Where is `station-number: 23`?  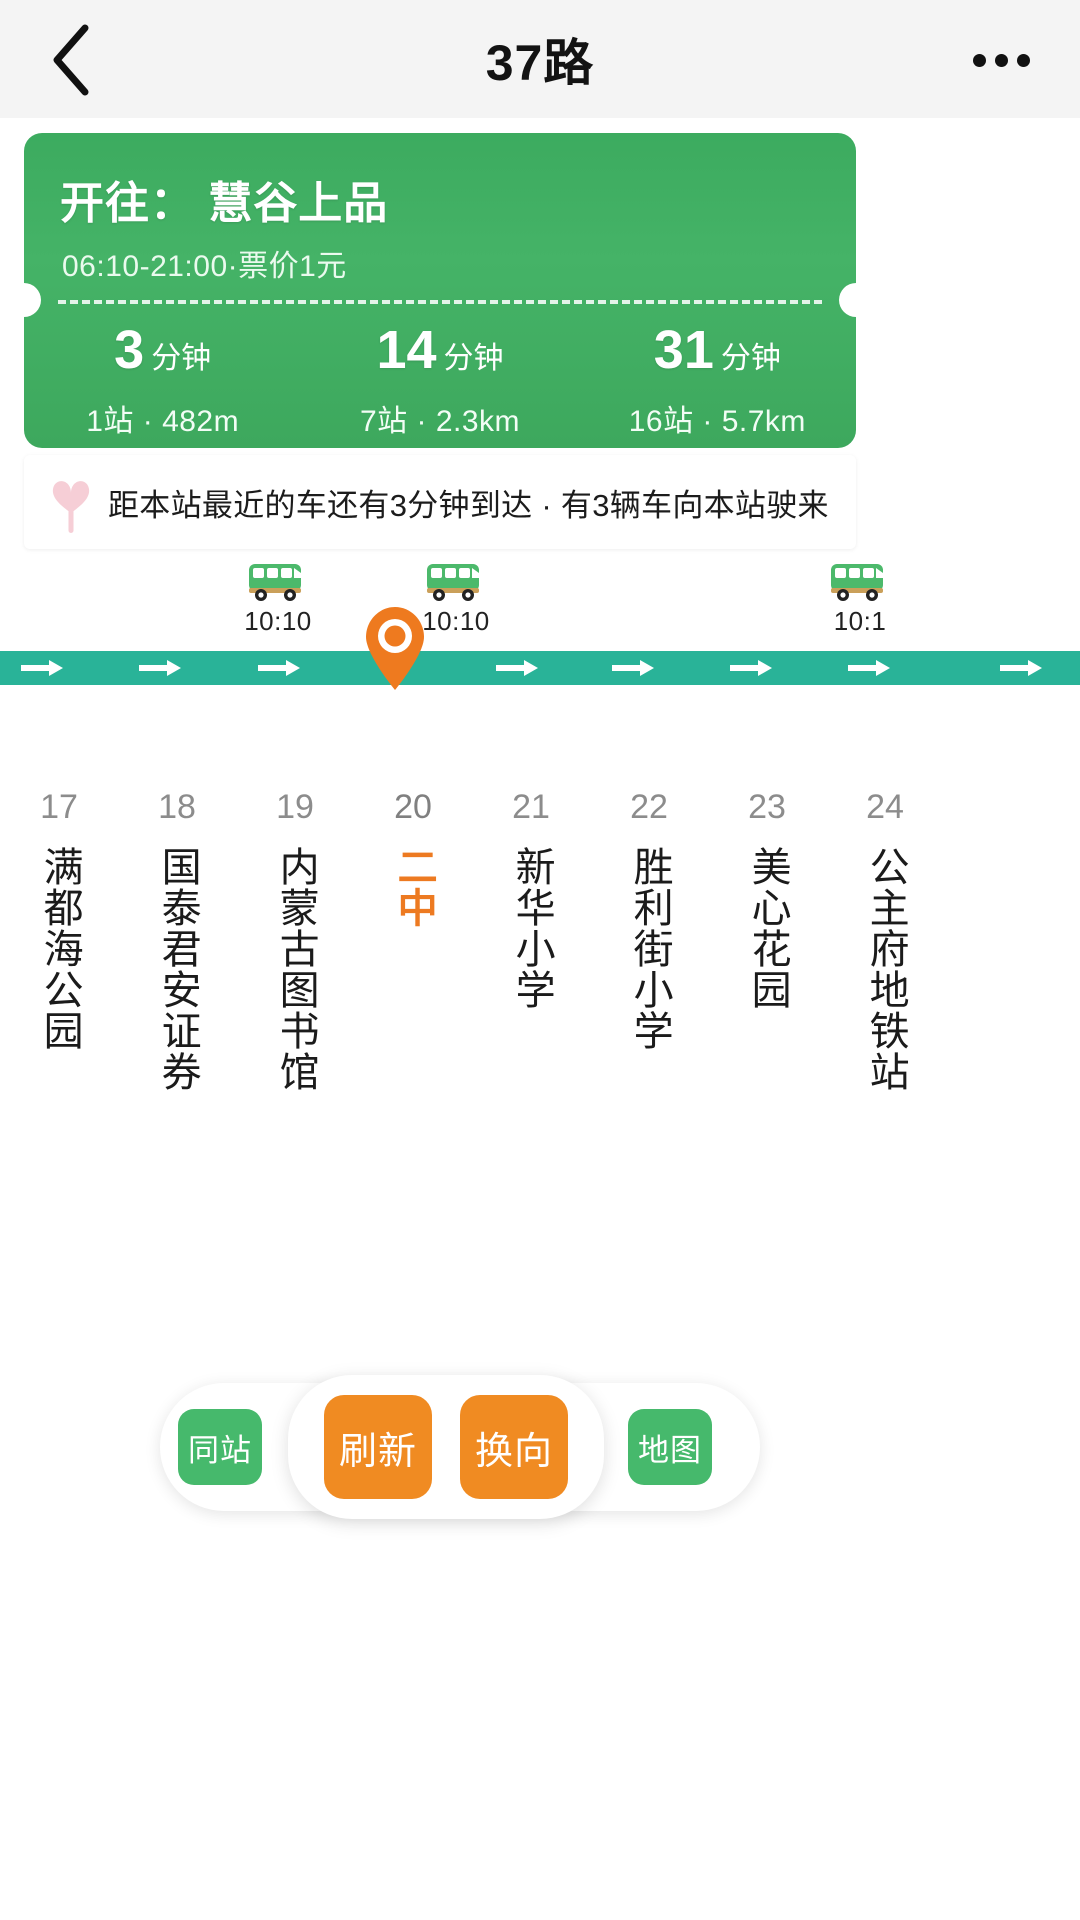 station-number: 23 is located at coordinates (767, 807).